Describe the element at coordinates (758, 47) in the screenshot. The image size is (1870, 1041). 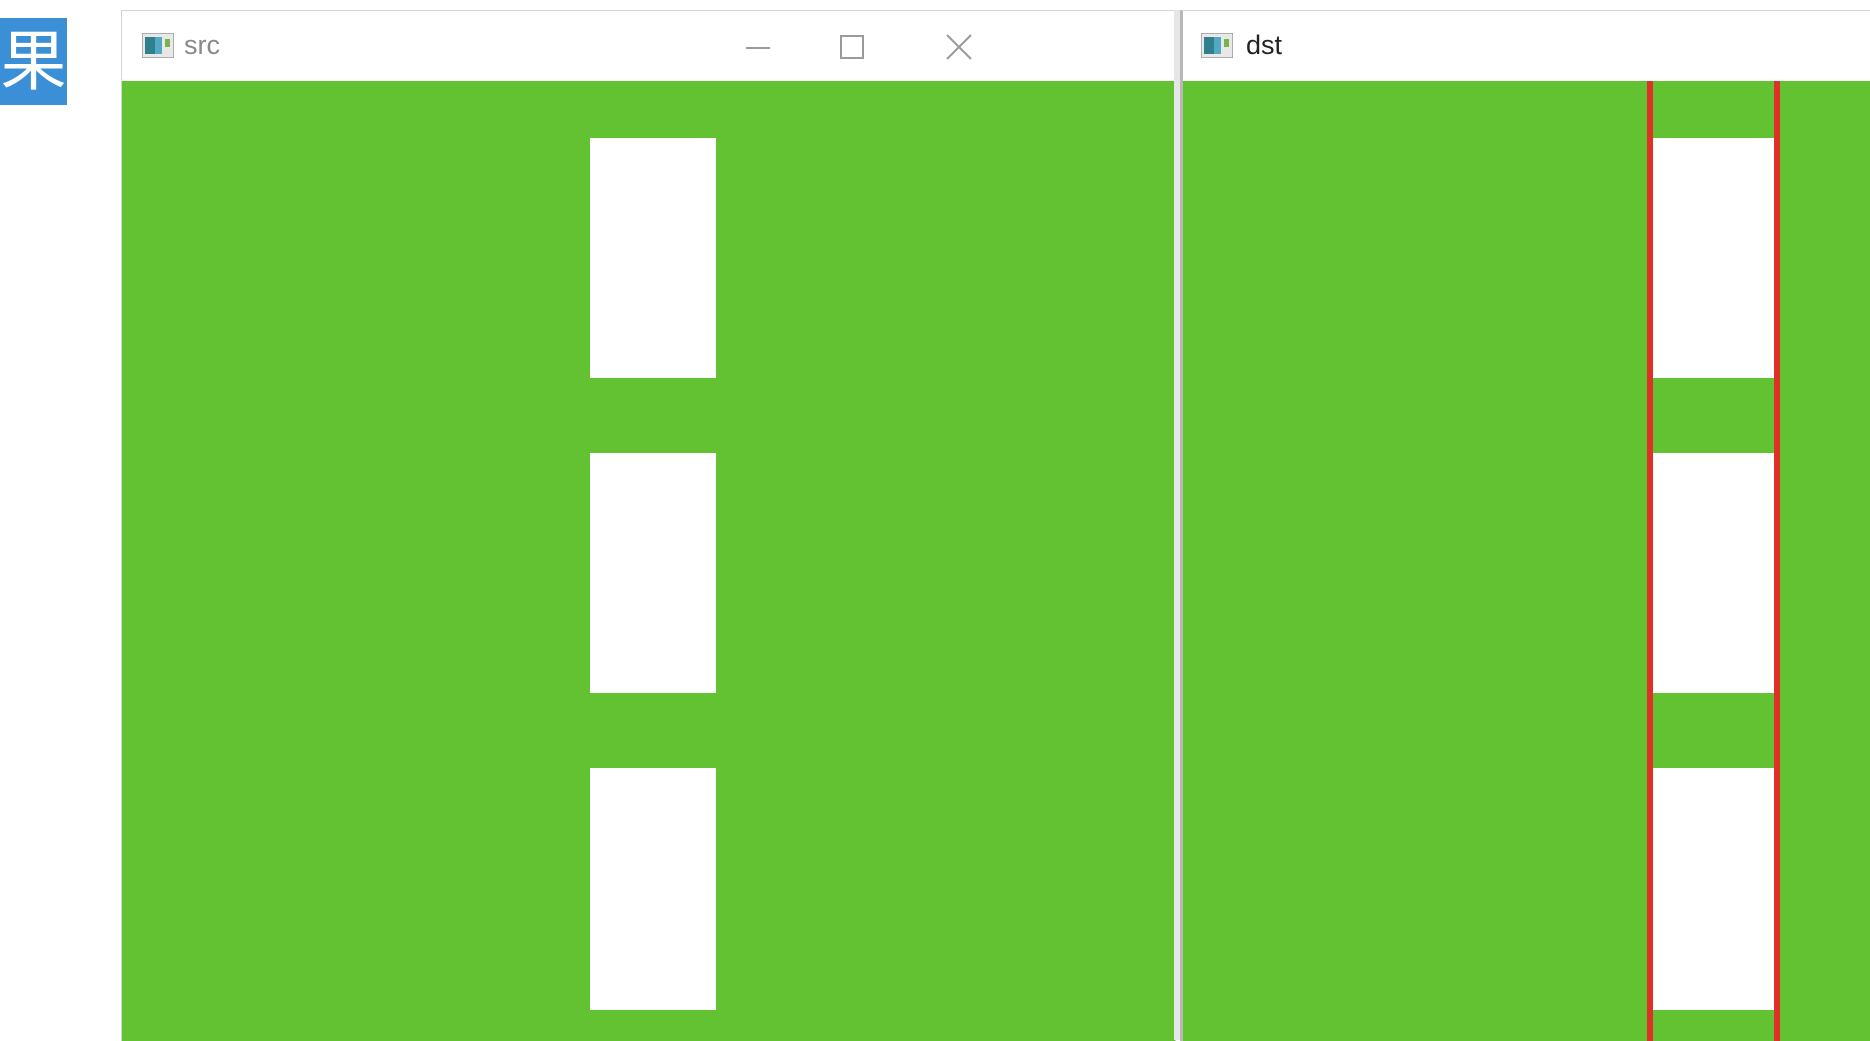
I see `minimize-icon` at that location.